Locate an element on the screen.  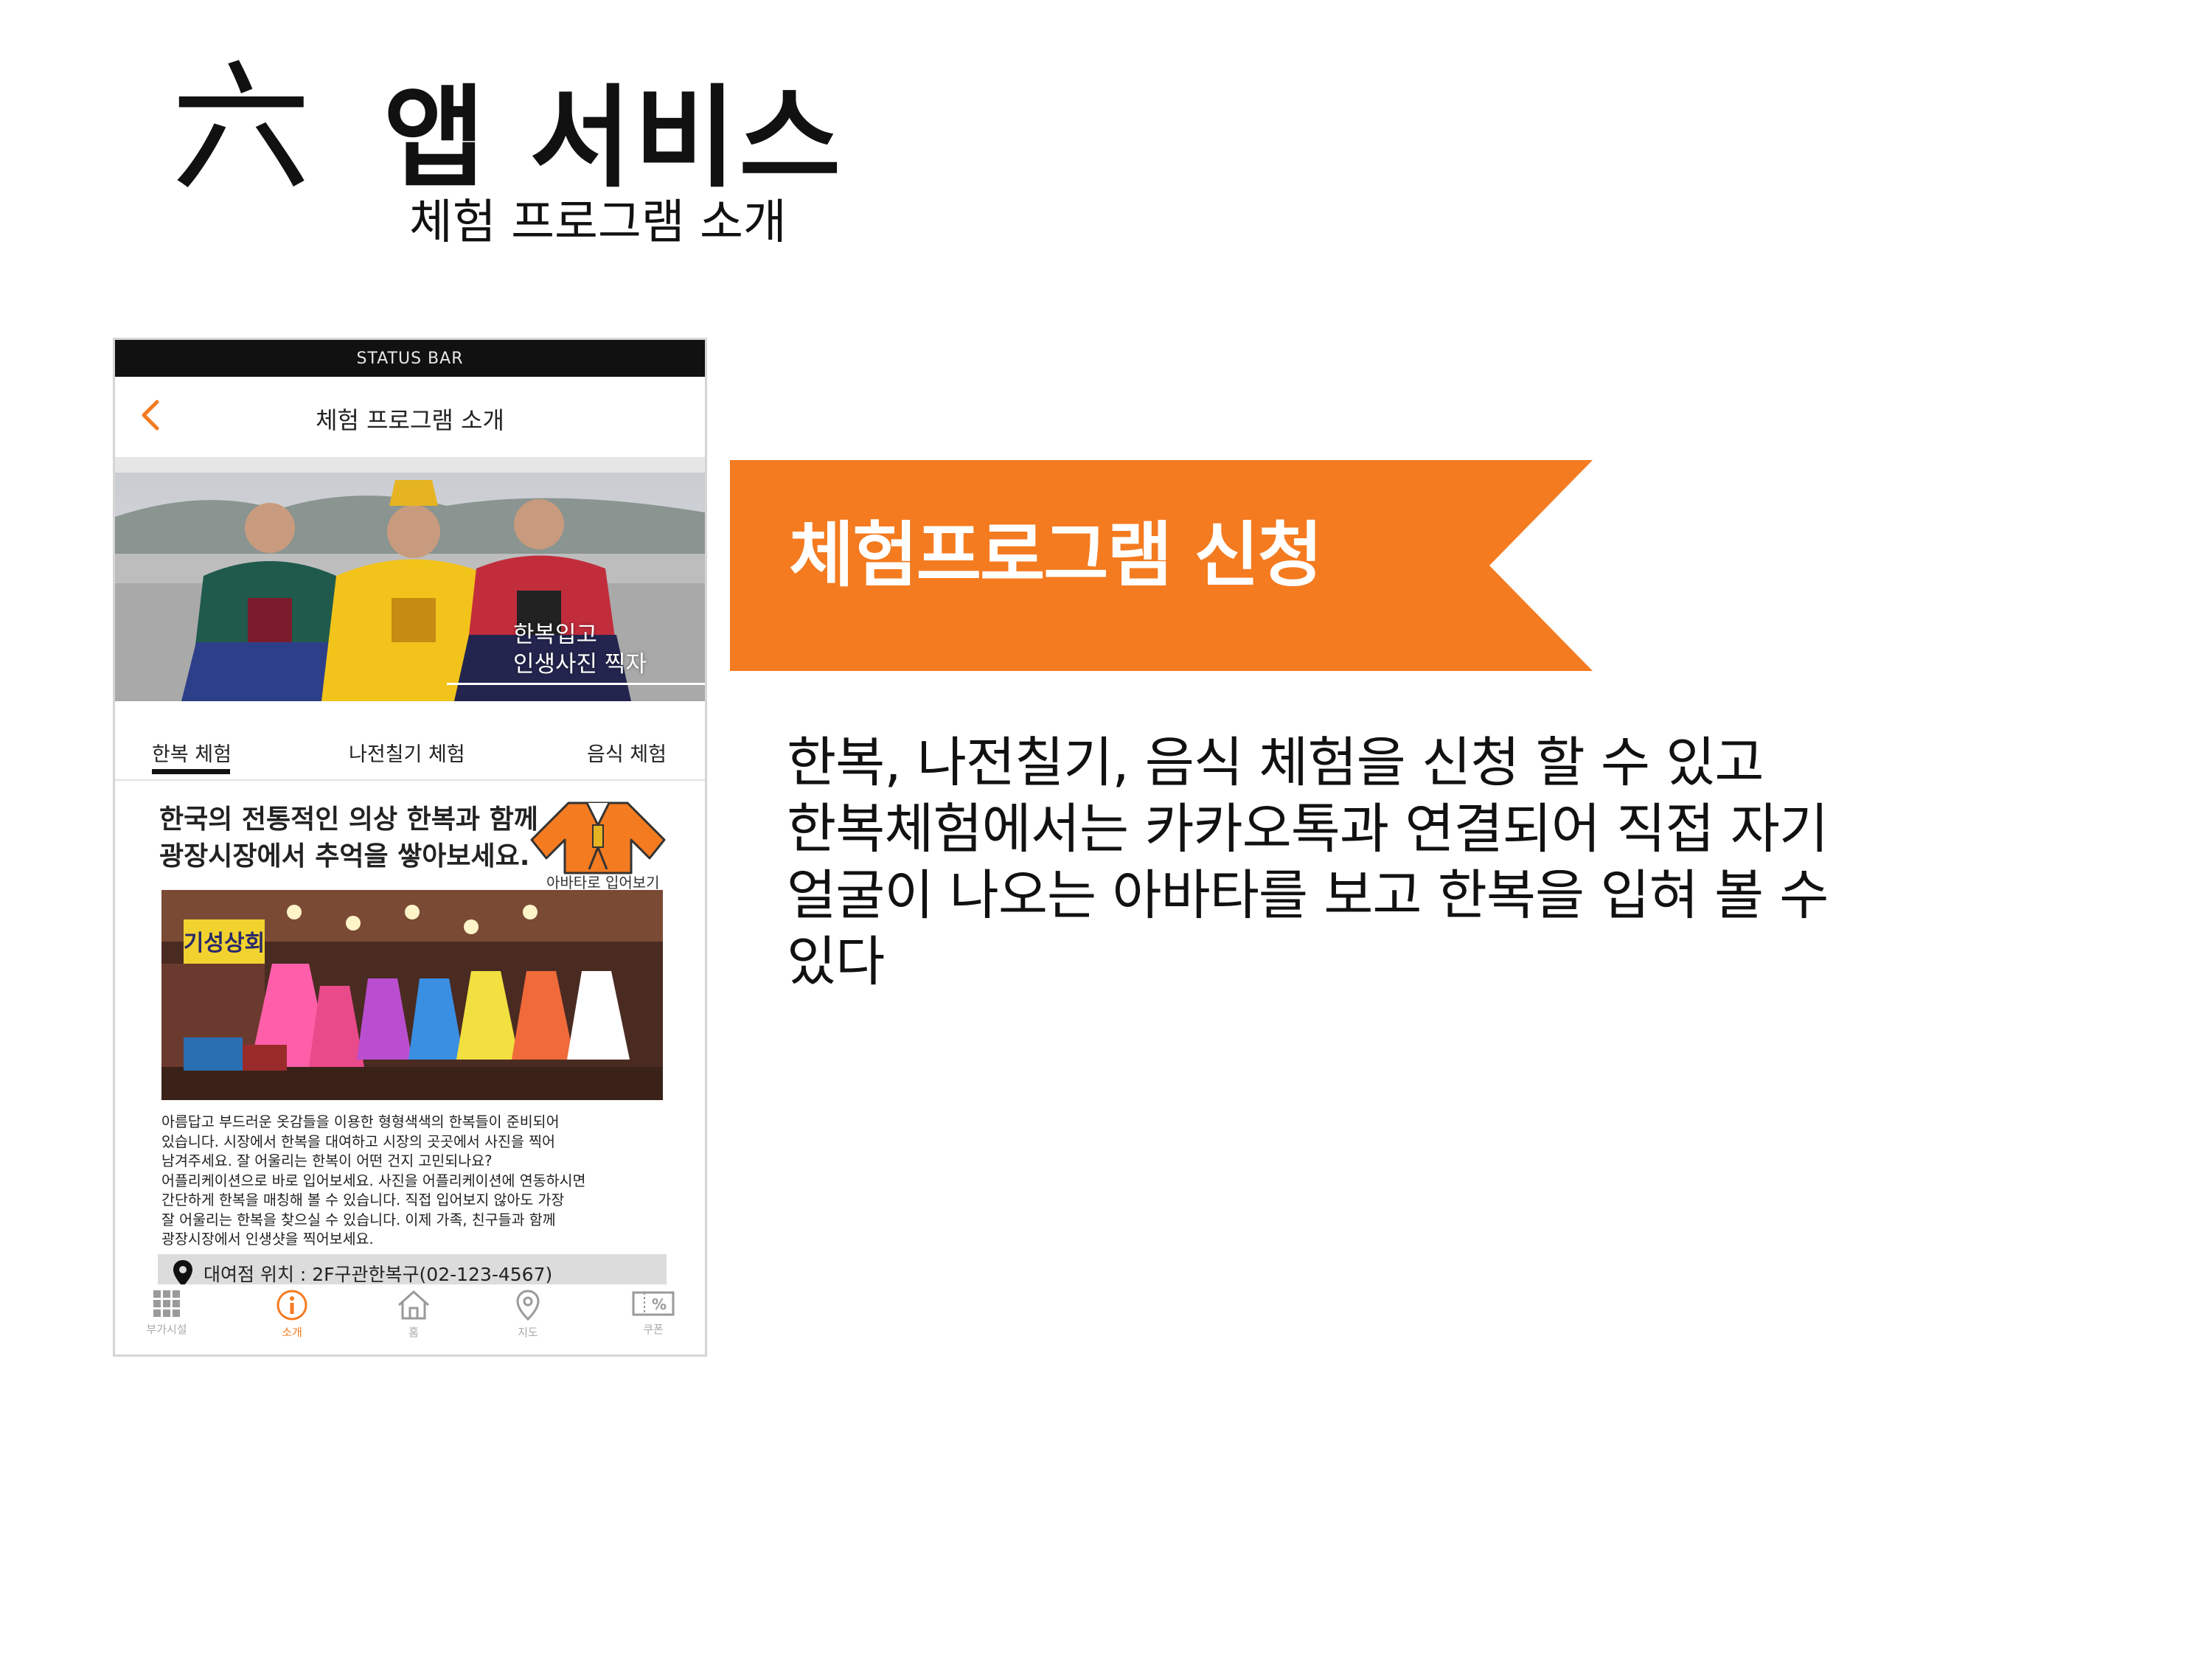
tab-hanbok: 한복 체험 is located at coordinates (192, 752).